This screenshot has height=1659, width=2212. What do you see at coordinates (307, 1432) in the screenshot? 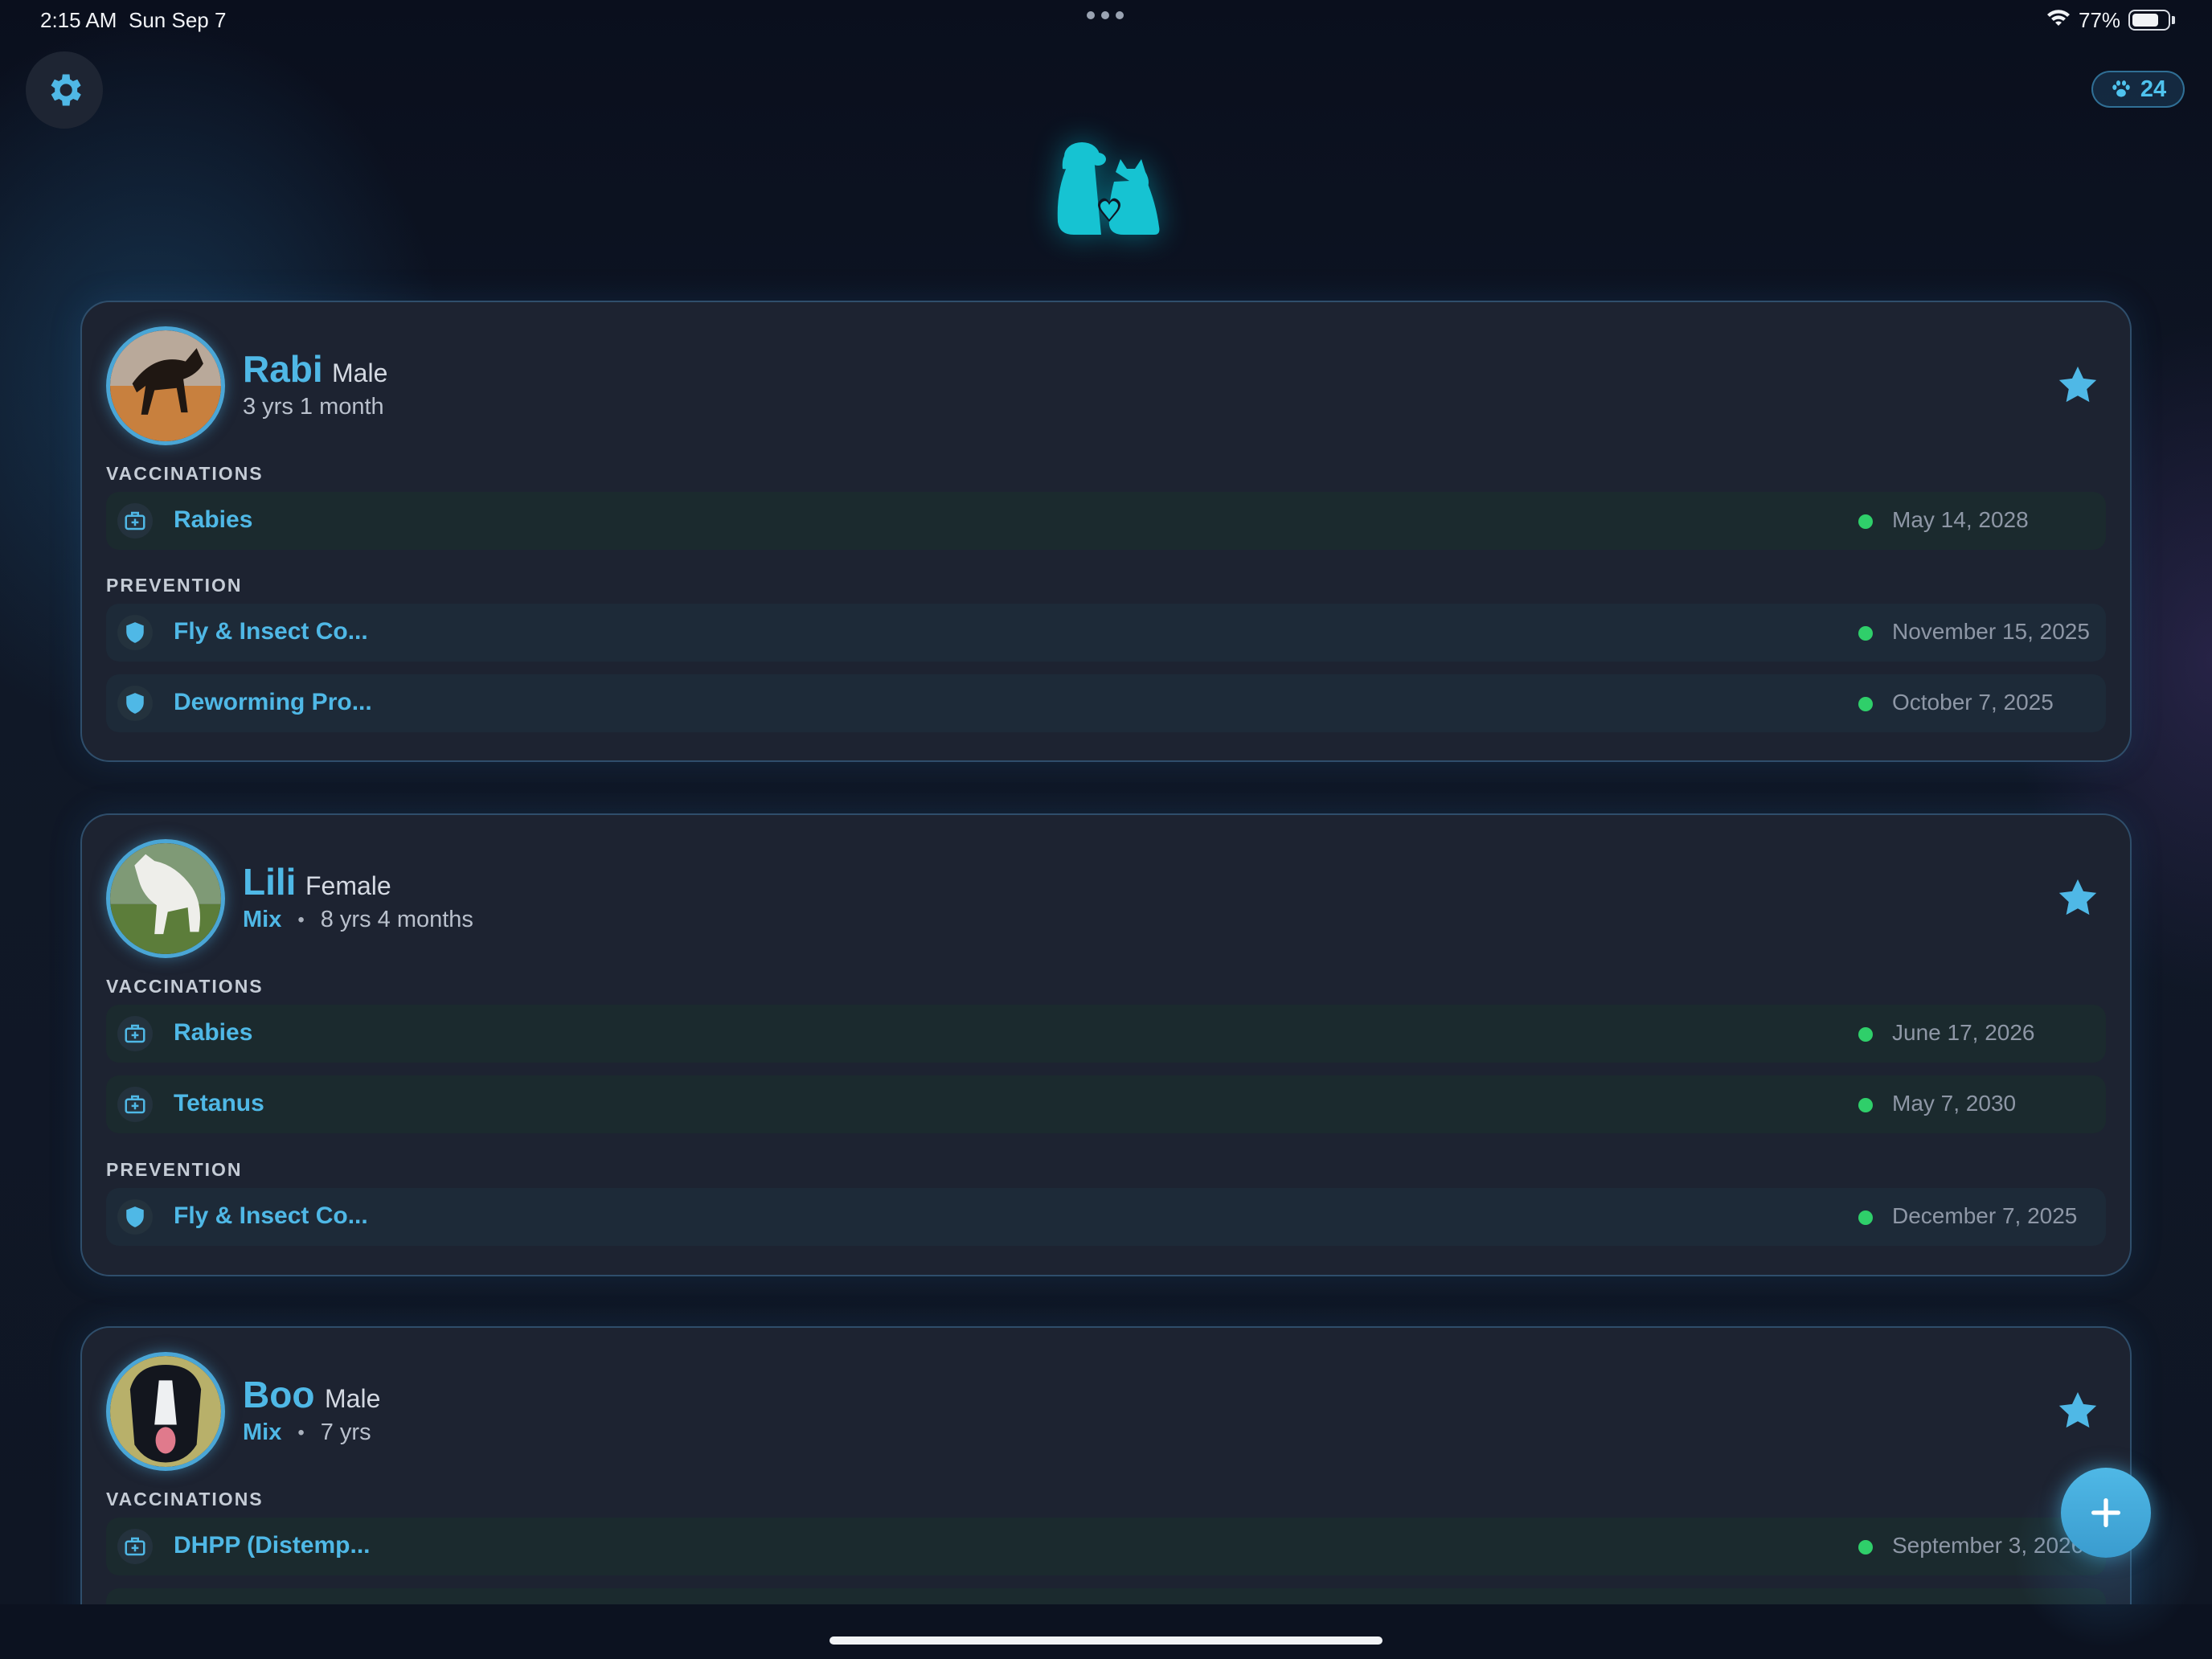
I see `pet-details: Mix • 7 yrs` at bounding box center [307, 1432].